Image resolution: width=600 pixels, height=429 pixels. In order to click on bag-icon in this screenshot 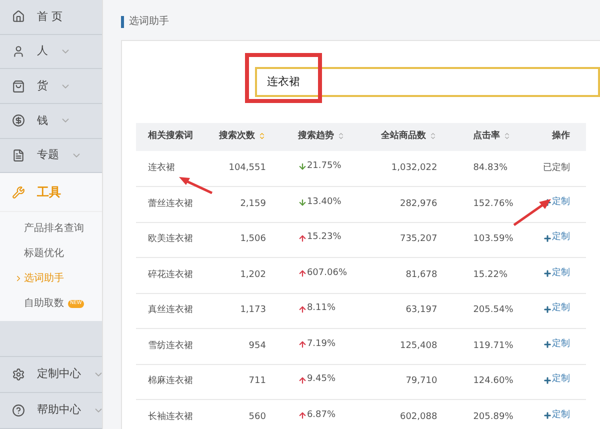, I will do `click(18, 86)`.